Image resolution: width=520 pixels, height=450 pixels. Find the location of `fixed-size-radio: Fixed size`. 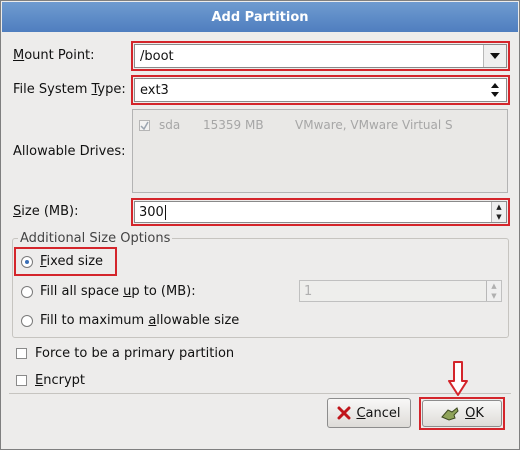

fixed-size-radio: Fixed size is located at coordinates (62, 261).